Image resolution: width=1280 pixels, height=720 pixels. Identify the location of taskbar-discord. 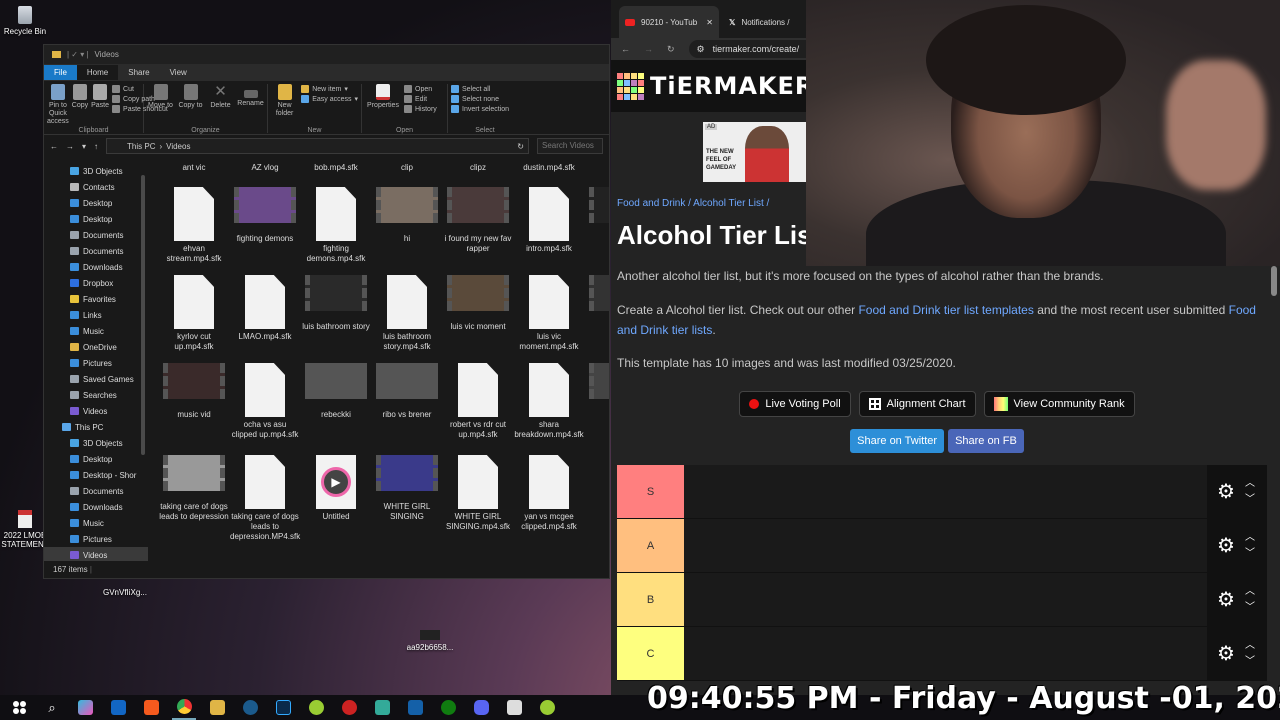
(481, 708).